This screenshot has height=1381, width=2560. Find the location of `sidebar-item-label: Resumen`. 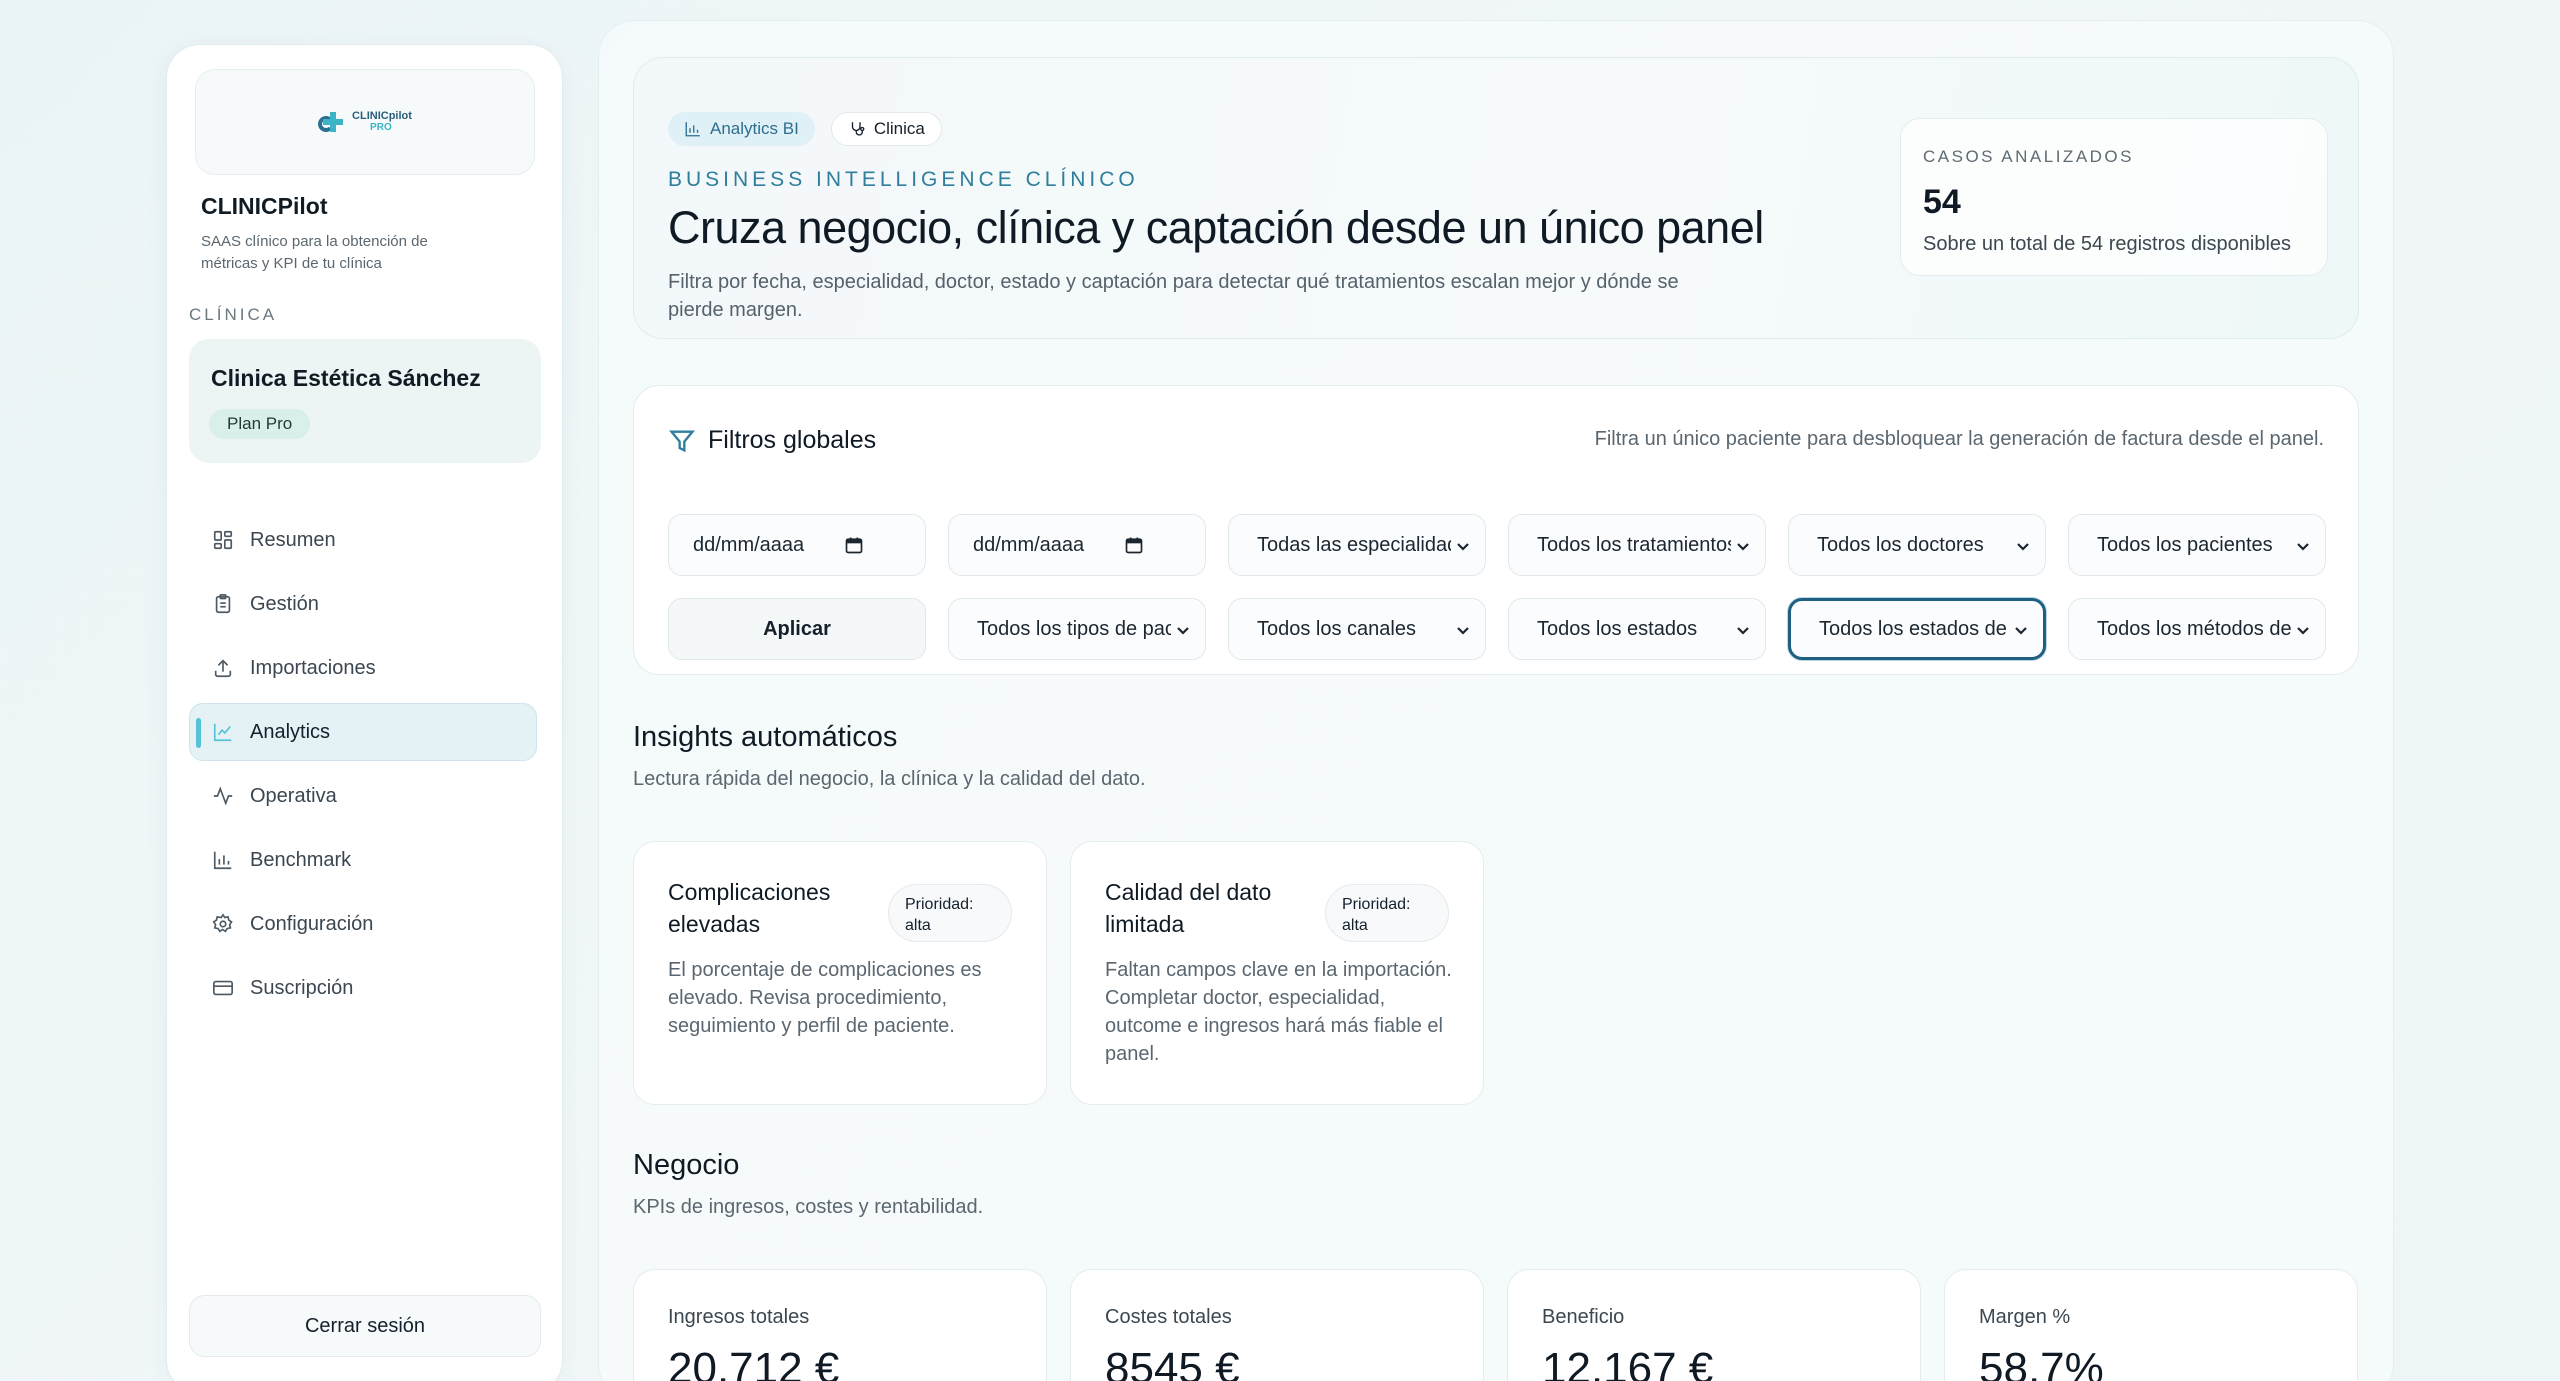

sidebar-item-label: Resumen is located at coordinates (293, 539).